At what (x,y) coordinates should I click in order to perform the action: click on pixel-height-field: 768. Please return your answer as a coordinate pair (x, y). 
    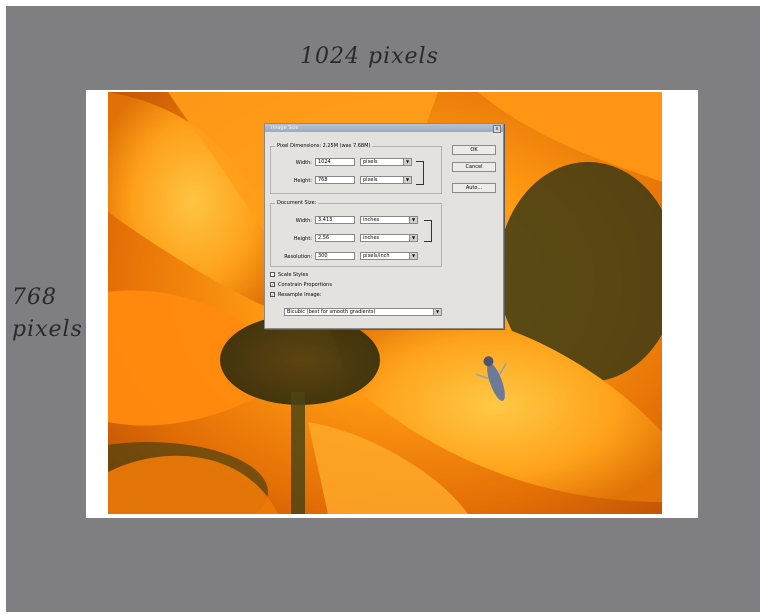
    Looking at the image, I should click on (335, 180).